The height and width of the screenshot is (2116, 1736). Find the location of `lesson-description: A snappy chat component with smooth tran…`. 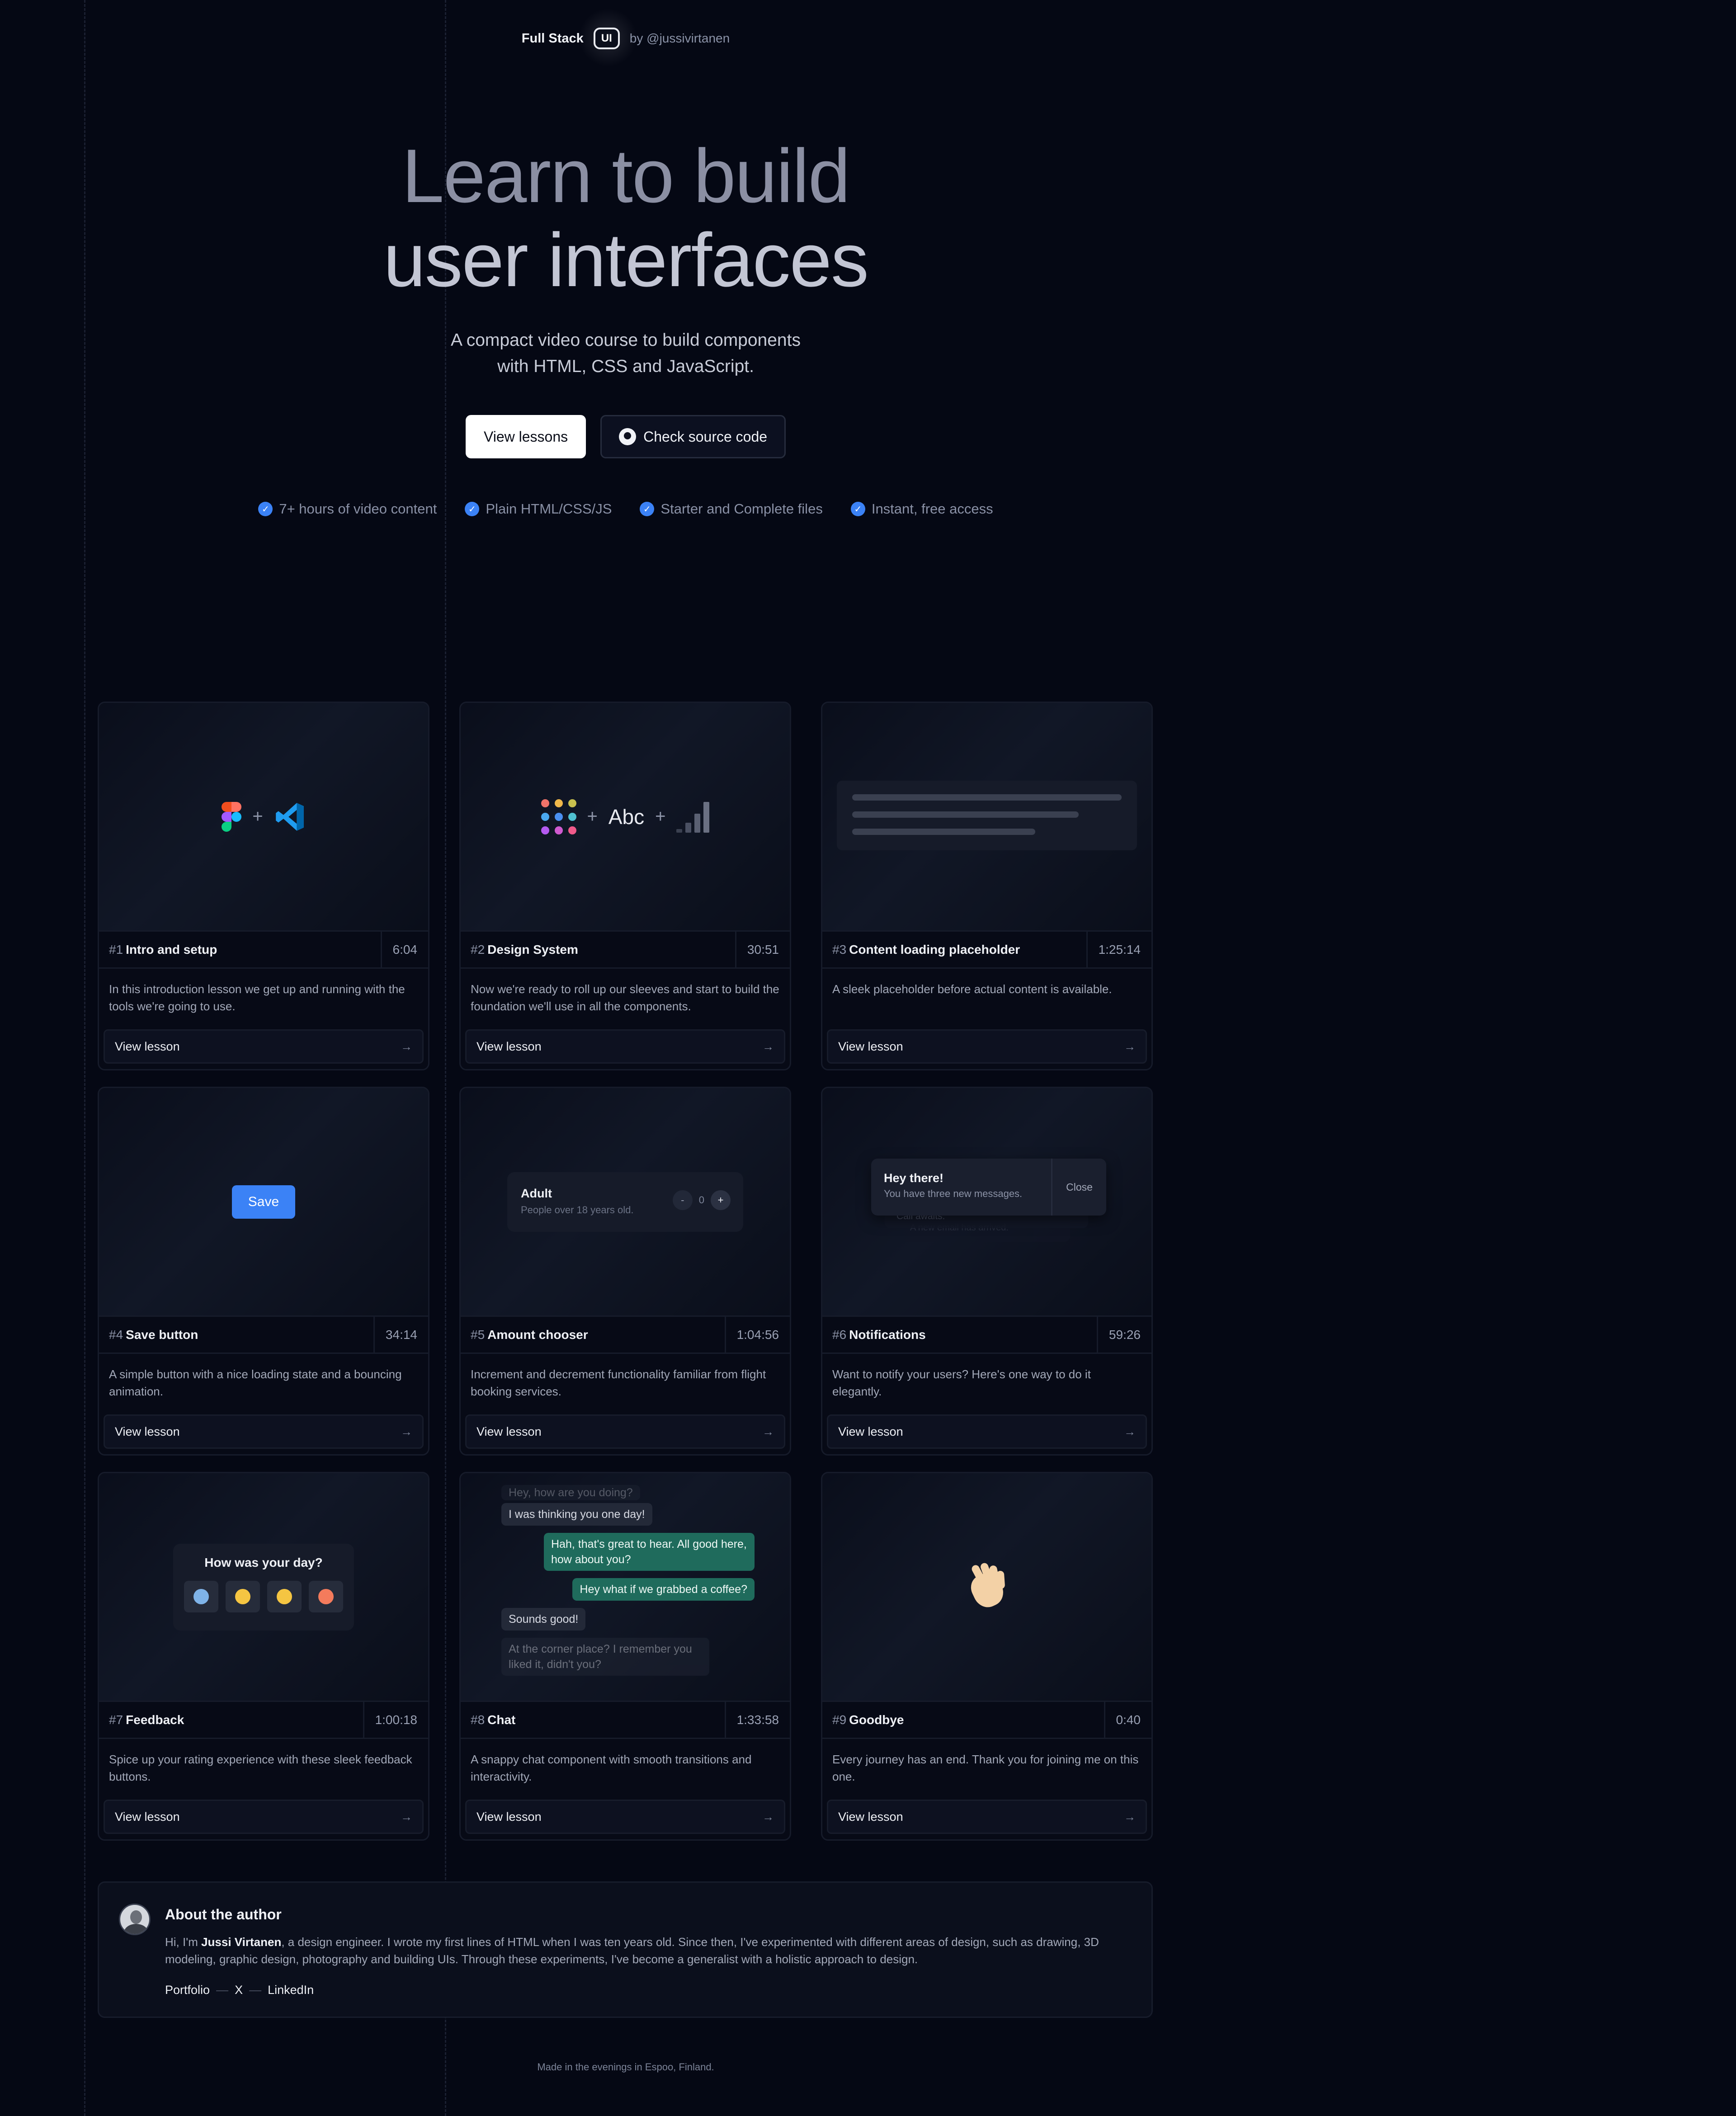

lesson-description: A snappy chat component with smooth tran… is located at coordinates (612, 1768).